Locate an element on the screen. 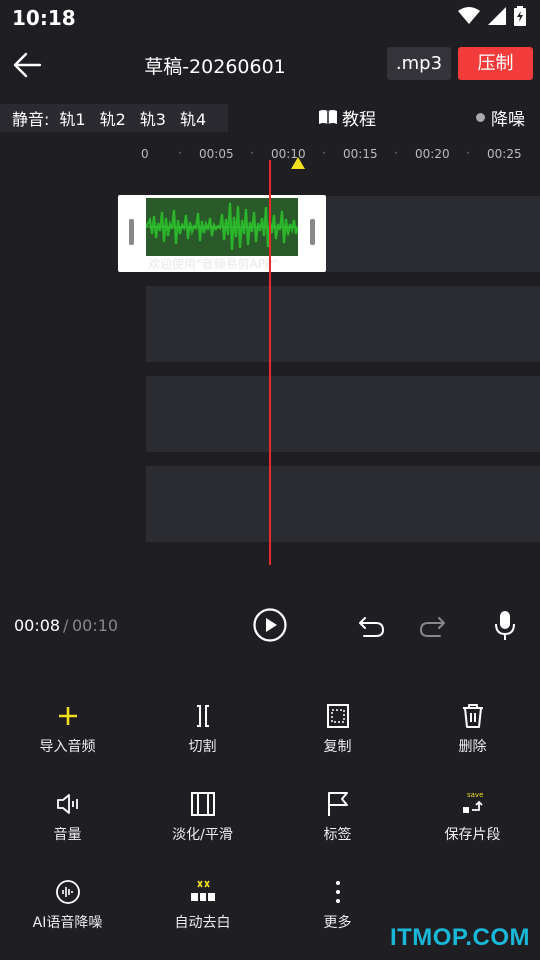 The width and height of the screenshot is (540, 960). save-segment-button: save 保存片段 is located at coordinates (472, 825).